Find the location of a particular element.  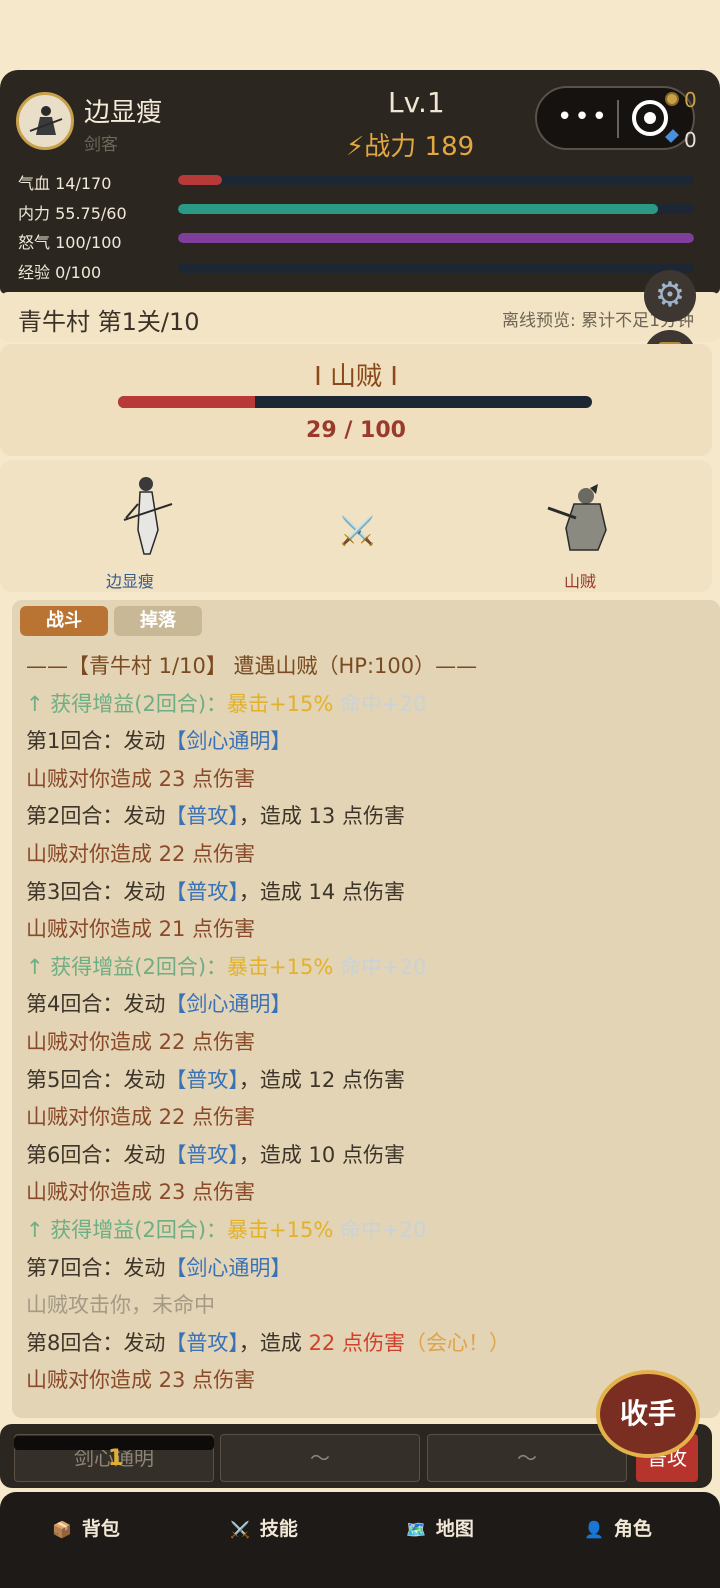

nav-bag-label: 背包 is located at coordinates (100, 1529).